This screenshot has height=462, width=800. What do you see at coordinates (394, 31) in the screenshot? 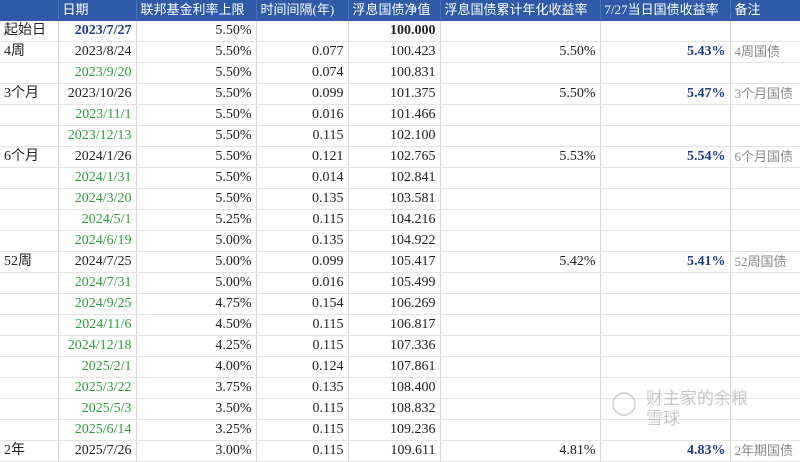
I see `cell-nav: 100.000` at bounding box center [394, 31].